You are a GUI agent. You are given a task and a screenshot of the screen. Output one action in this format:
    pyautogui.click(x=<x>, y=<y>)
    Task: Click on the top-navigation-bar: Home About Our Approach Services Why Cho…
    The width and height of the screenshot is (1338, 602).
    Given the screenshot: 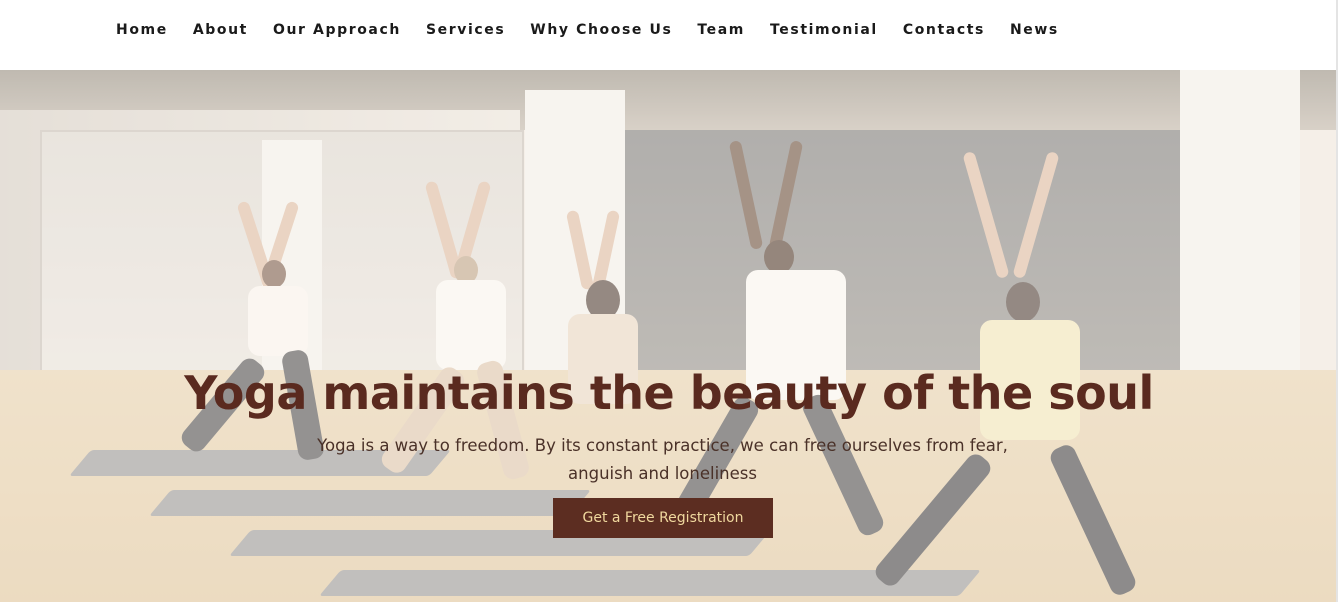 What is the action you would take?
    pyautogui.click(x=669, y=35)
    